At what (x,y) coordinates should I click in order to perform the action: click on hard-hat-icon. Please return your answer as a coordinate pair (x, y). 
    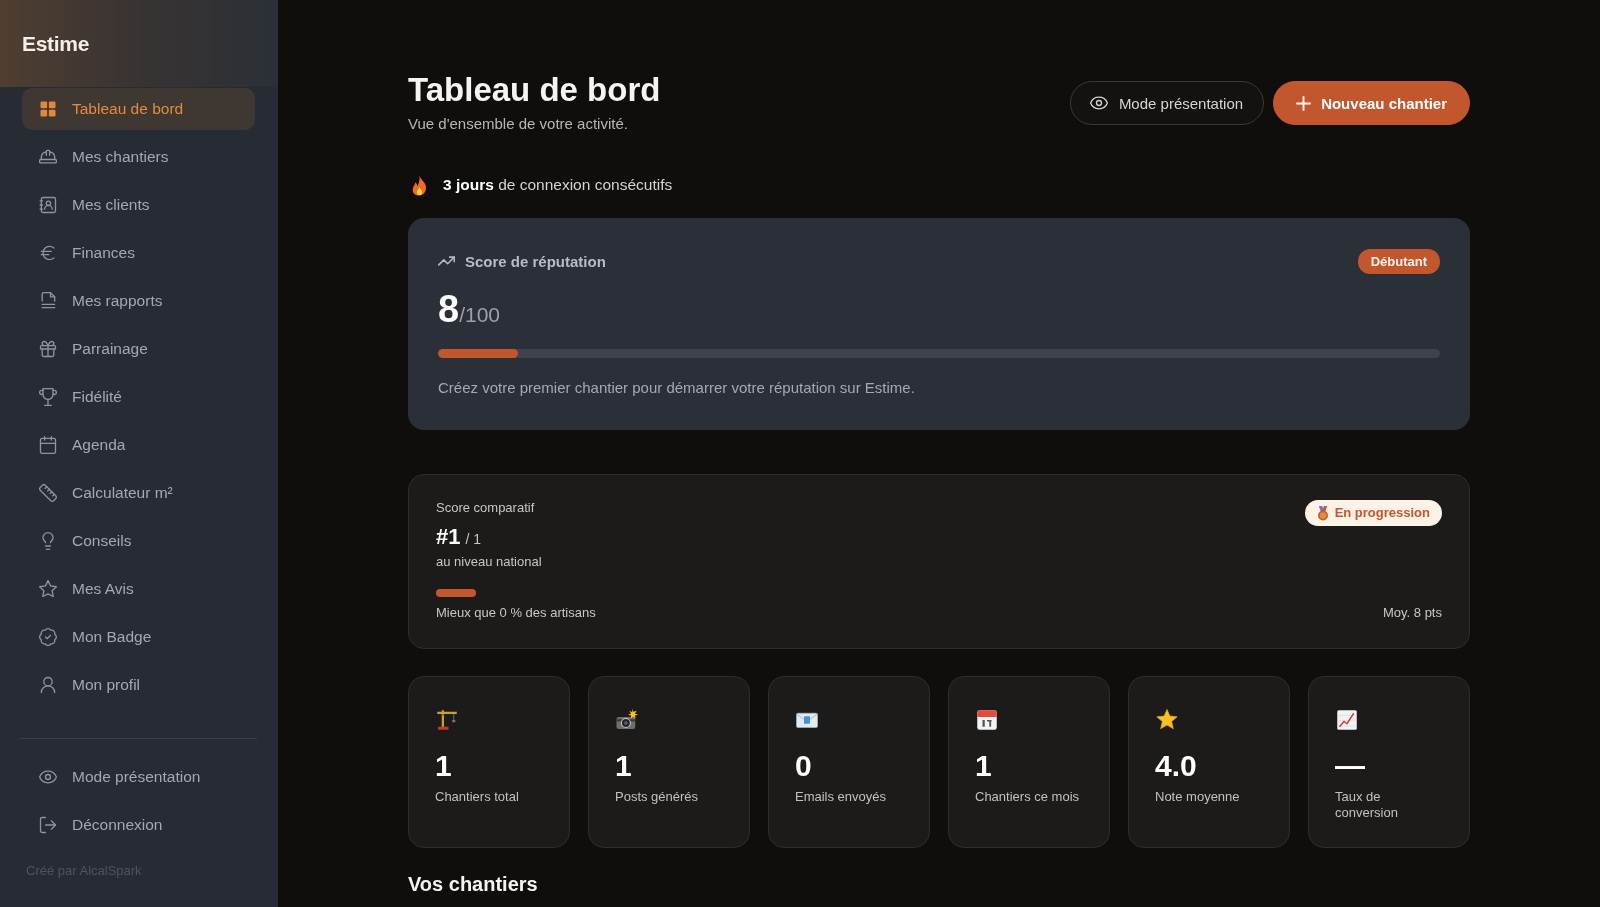
    Looking at the image, I should click on (48, 157).